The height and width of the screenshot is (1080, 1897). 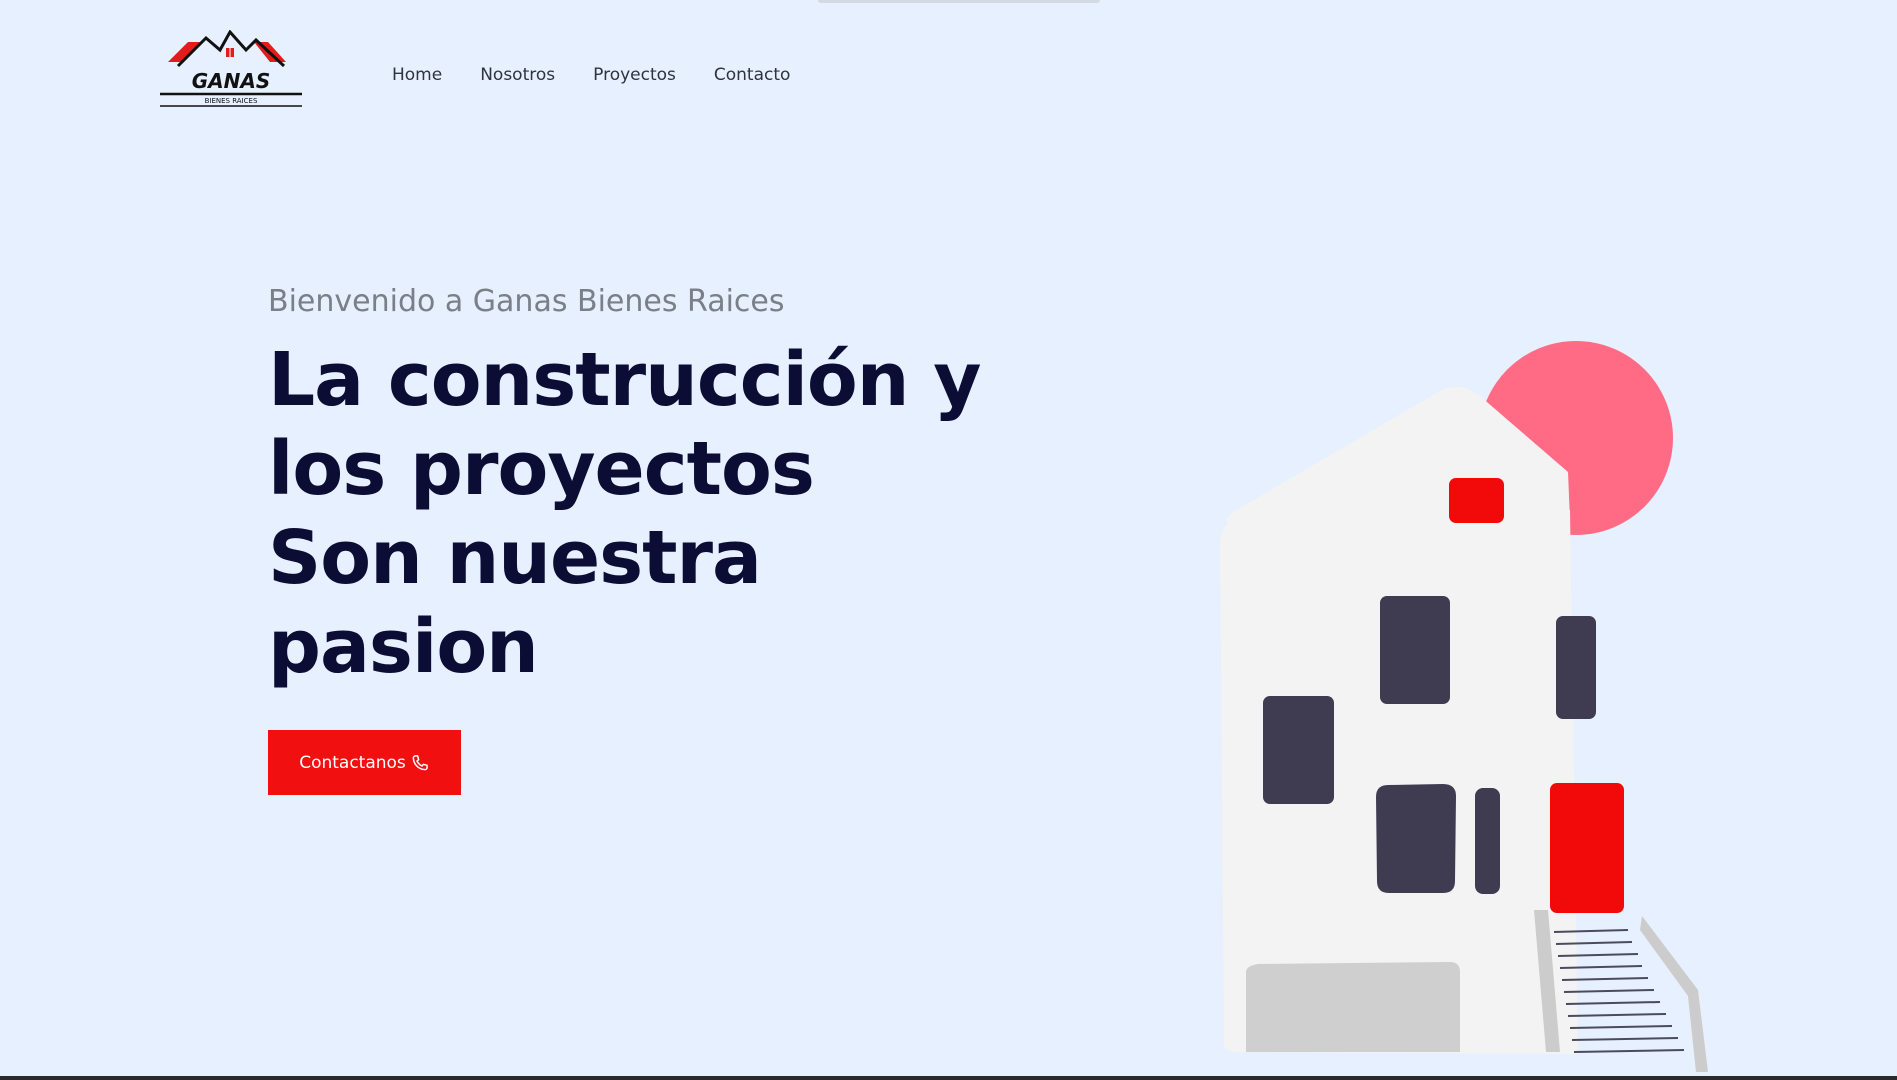 I want to click on headline-line-4: pasion, so click(x=403, y=647).